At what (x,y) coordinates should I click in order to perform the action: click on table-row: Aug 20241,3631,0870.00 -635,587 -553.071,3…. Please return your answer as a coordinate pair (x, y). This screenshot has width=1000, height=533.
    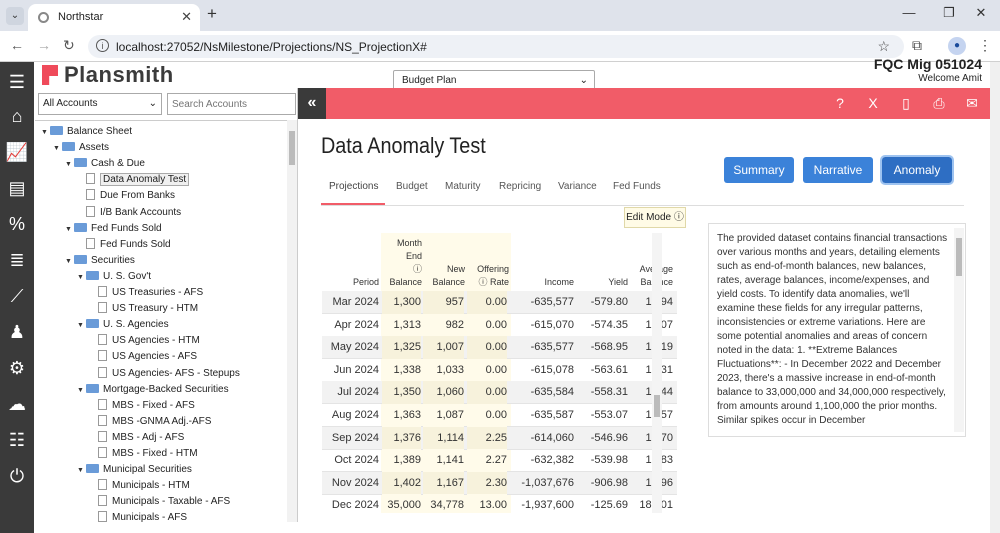
    Looking at the image, I should click on (499, 415).